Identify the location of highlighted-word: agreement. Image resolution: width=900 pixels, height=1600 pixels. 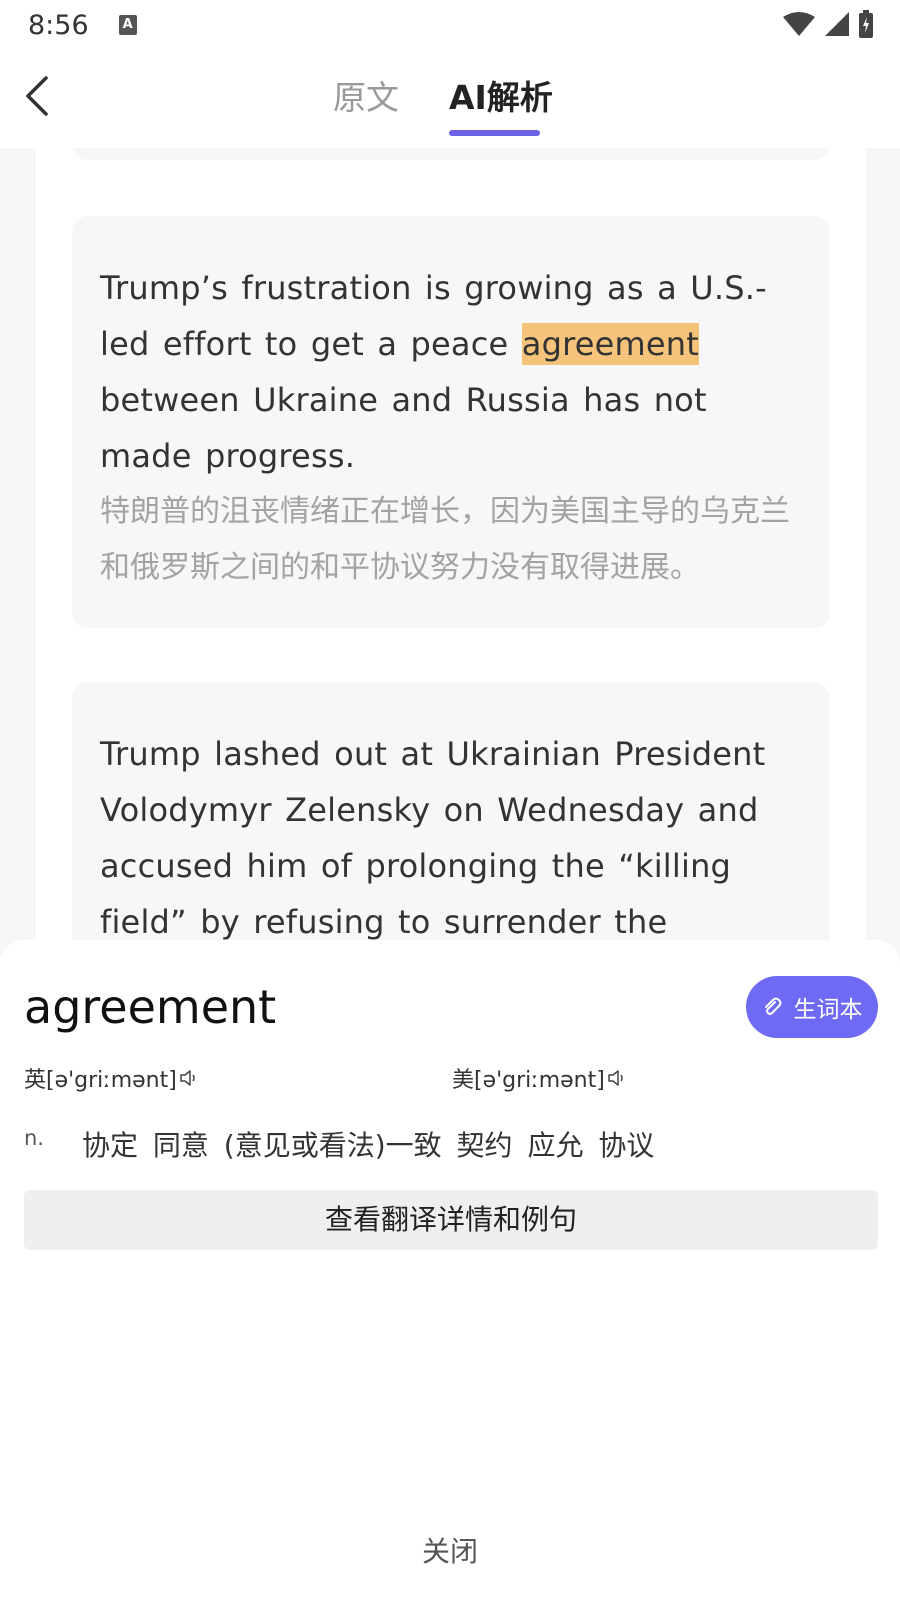
(610, 344).